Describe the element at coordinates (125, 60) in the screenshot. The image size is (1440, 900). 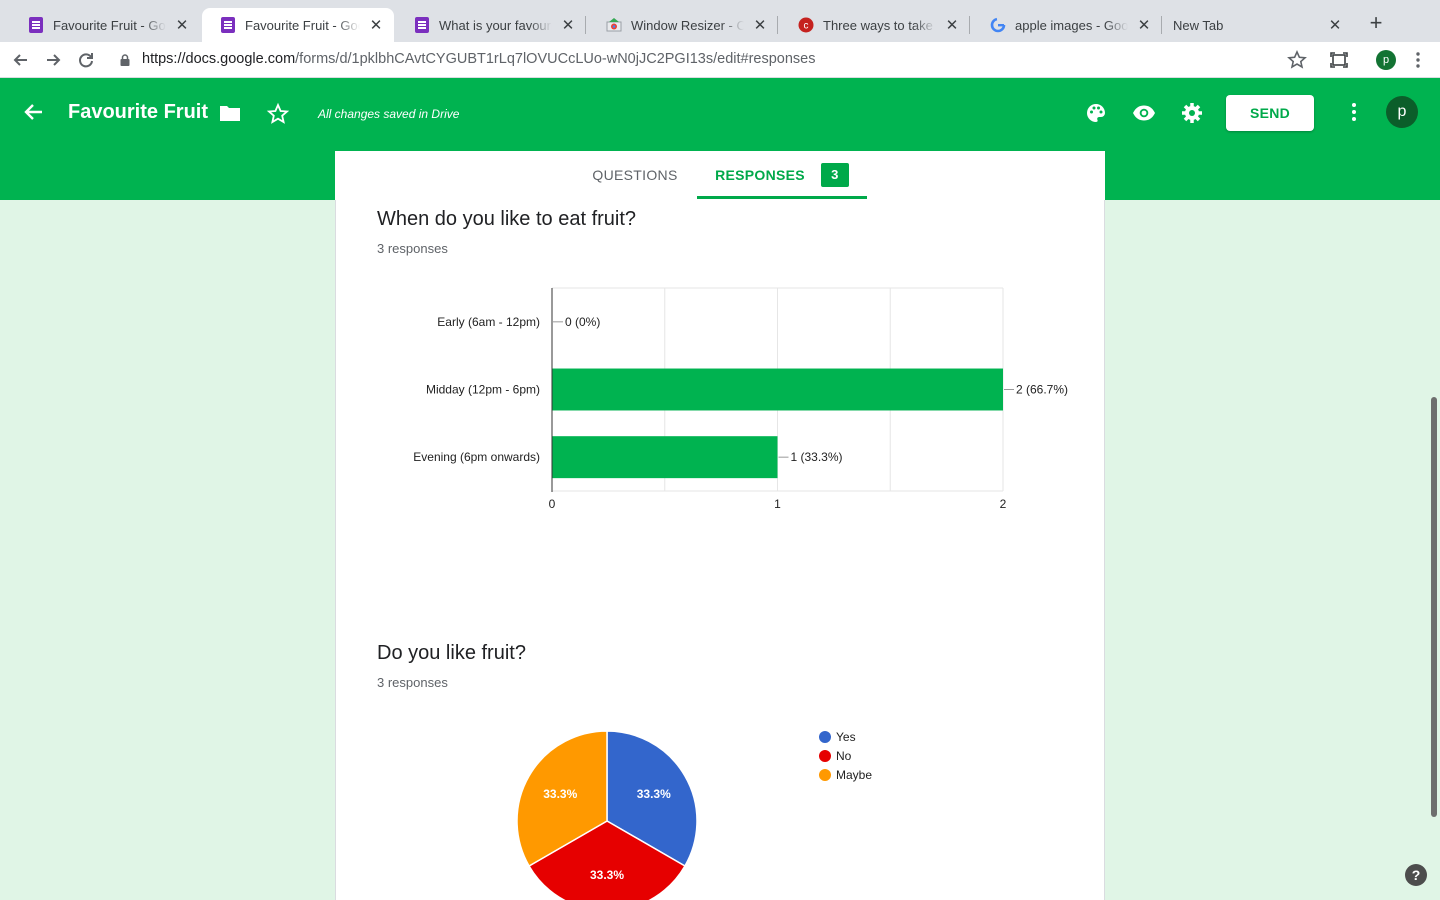
I see `lock-icon` at that location.